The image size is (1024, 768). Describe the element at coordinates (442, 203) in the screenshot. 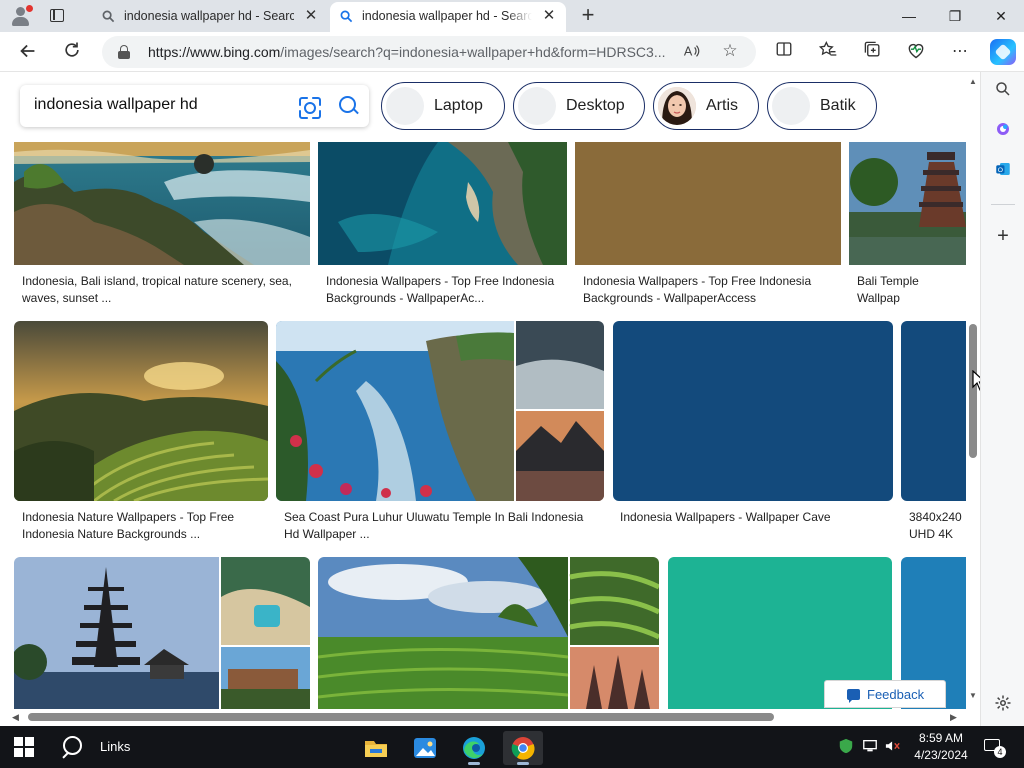

I see `result-image-cliff-lagoon` at that location.